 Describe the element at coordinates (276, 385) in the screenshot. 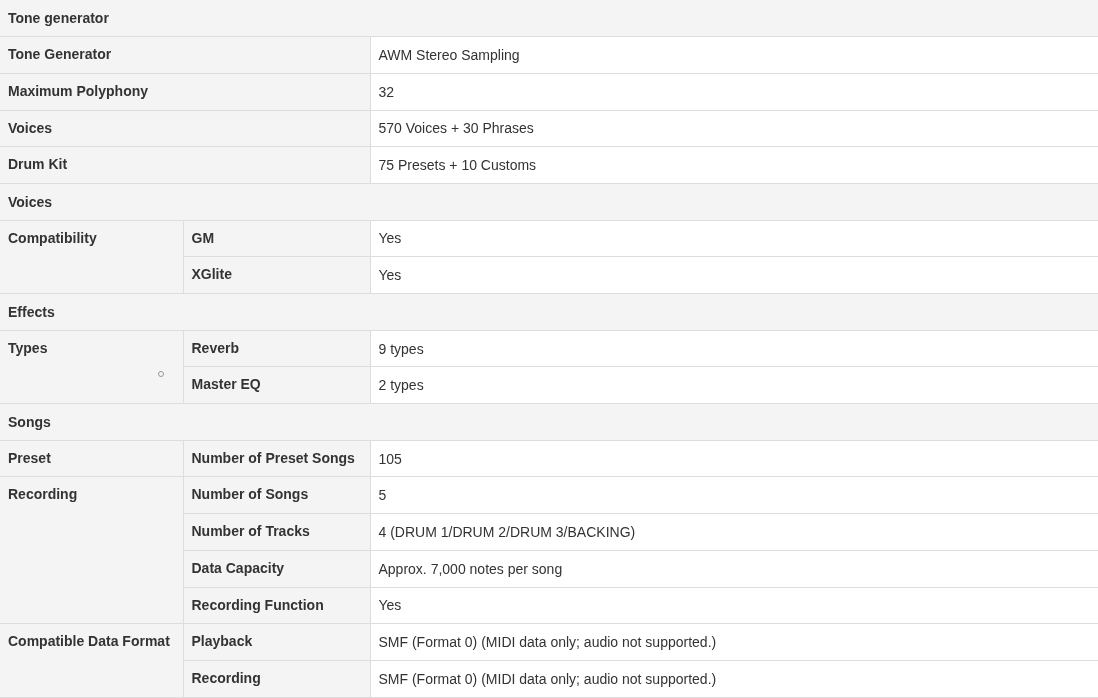

I see `spec-label: Master EQ` at that location.